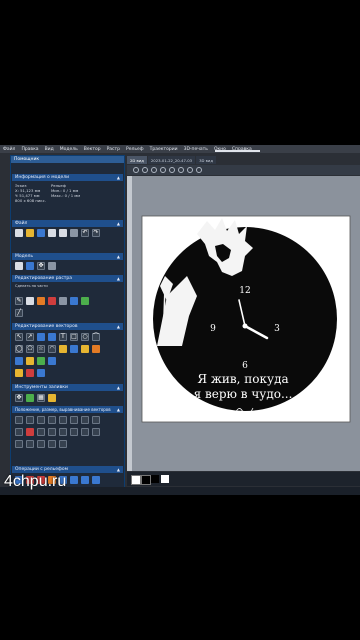 This screenshot has height=640, width=360. I want to click on section-model: Модель ▲, so click(67, 256).